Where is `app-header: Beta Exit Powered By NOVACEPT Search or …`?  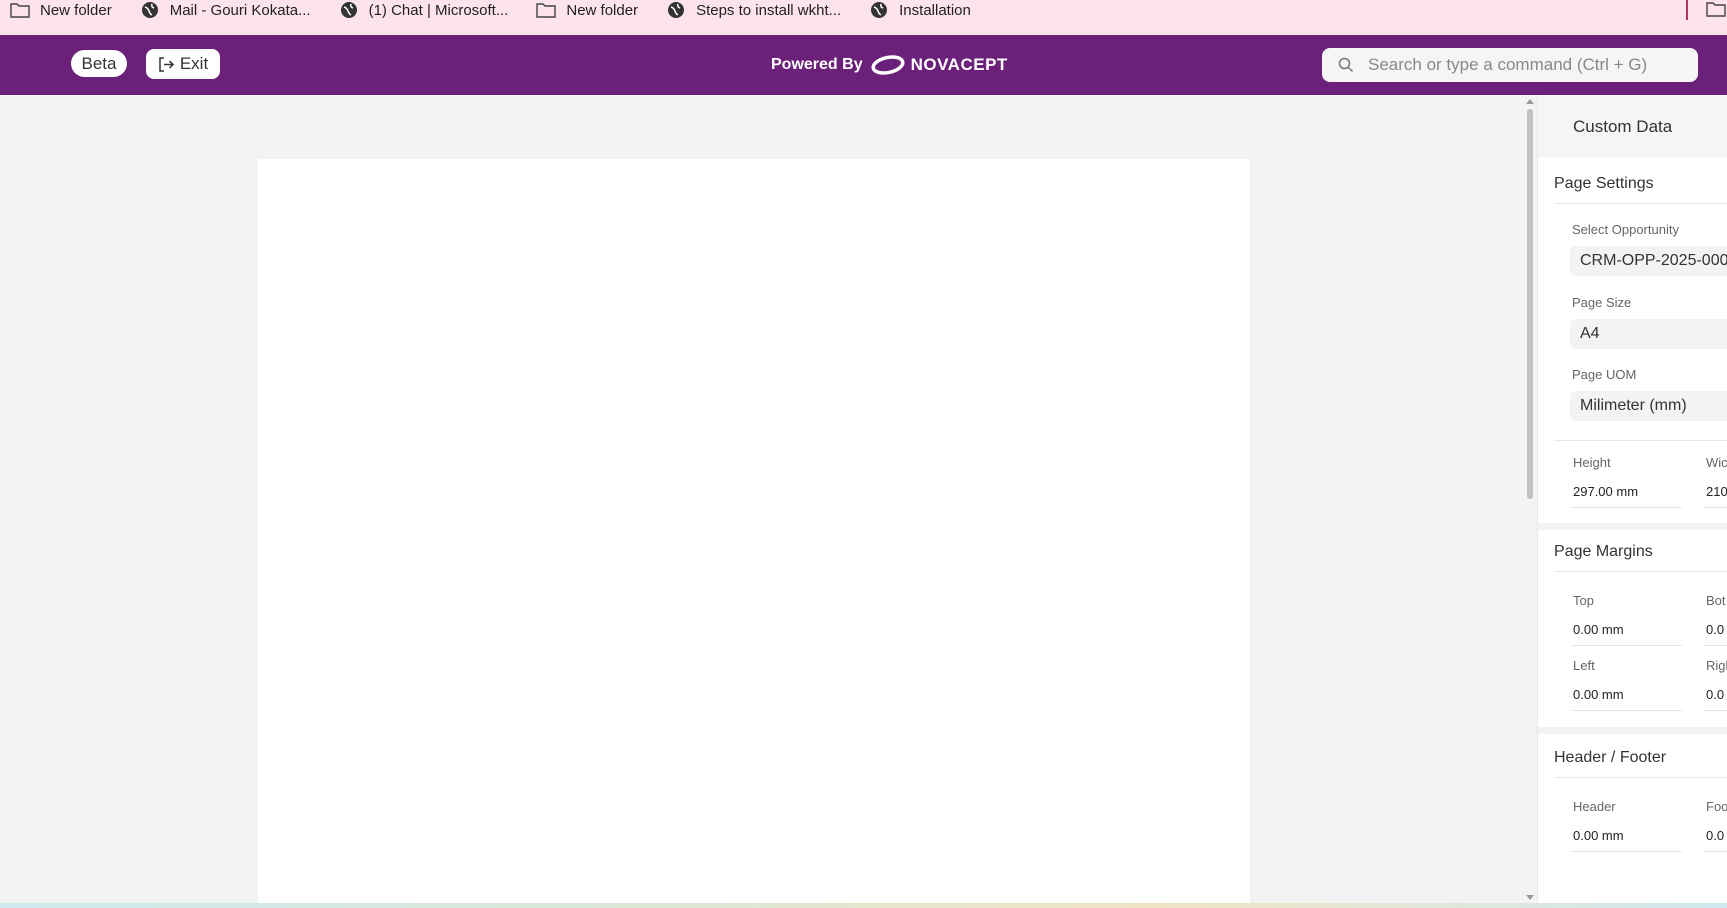 app-header: Beta Exit Powered By NOVACEPT Search or … is located at coordinates (863, 65).